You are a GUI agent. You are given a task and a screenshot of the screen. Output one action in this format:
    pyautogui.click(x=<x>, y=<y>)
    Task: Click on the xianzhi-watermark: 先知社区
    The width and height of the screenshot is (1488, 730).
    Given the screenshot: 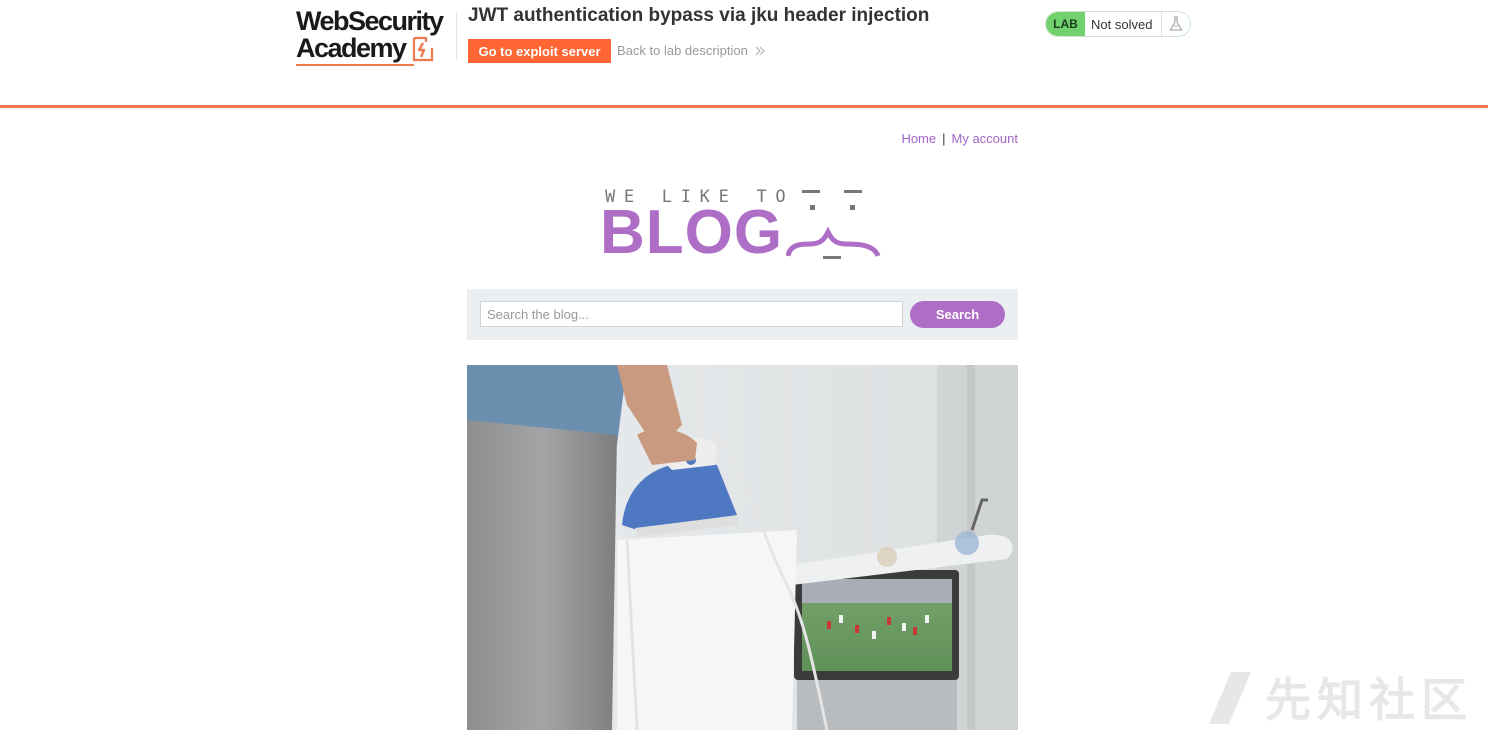 What is the action you would take?
    pyautogui.click(x=1339, y=697)
    